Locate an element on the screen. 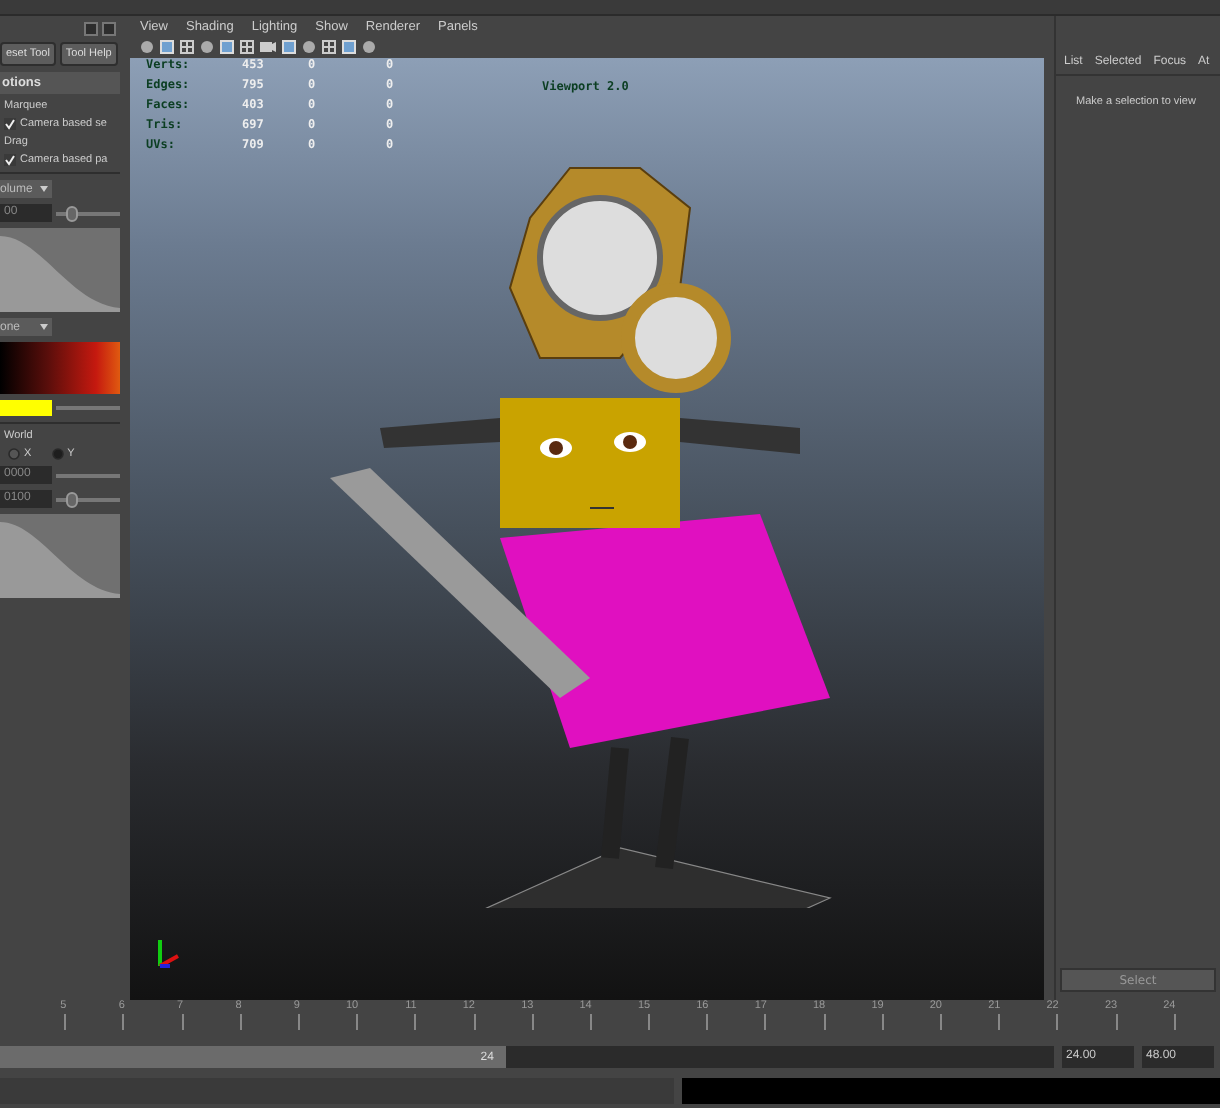 This screenshot has width=1220, height=1108. axis-icon is located at coordinates (168, 954).